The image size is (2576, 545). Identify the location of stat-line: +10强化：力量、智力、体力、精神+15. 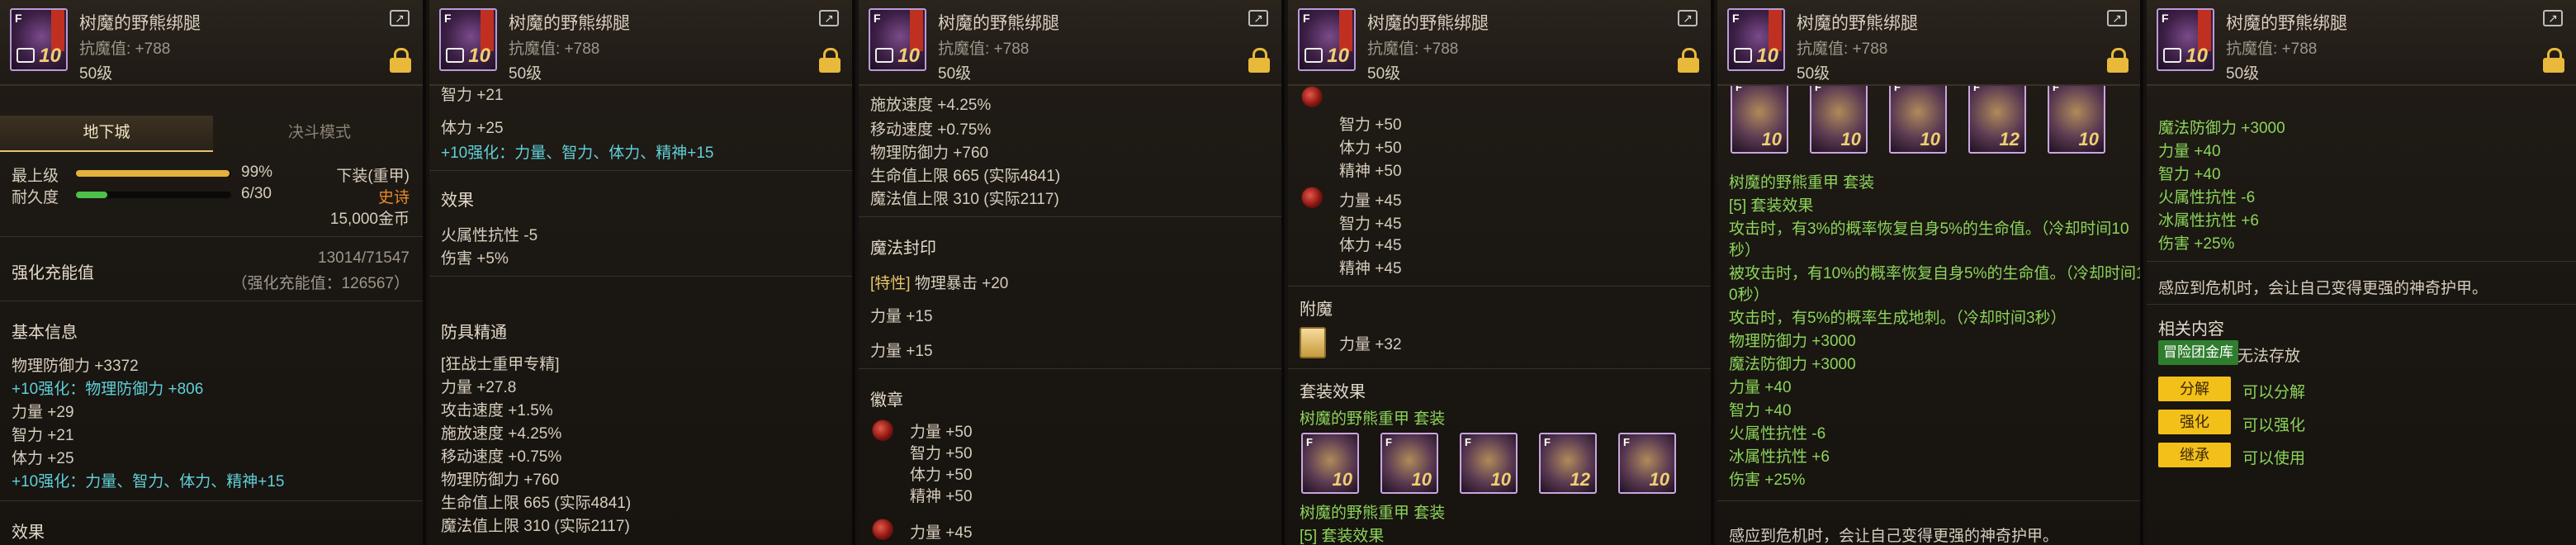
(148, 482).